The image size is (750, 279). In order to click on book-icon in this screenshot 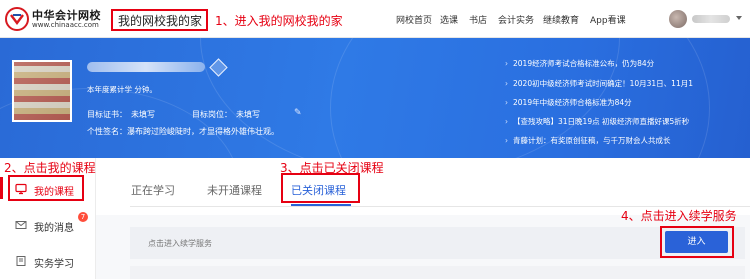, I will do `click(21, 261)`.